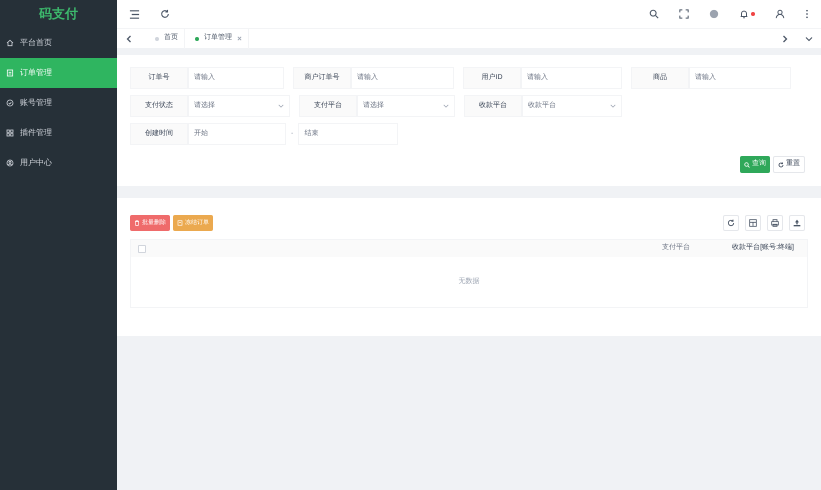 This screenshot has height=490, width=821. What do you see at coordinates (58, 43) in the screenshot?
I see `sidebar-item: 平台首页` at bounding box center [58, 43].